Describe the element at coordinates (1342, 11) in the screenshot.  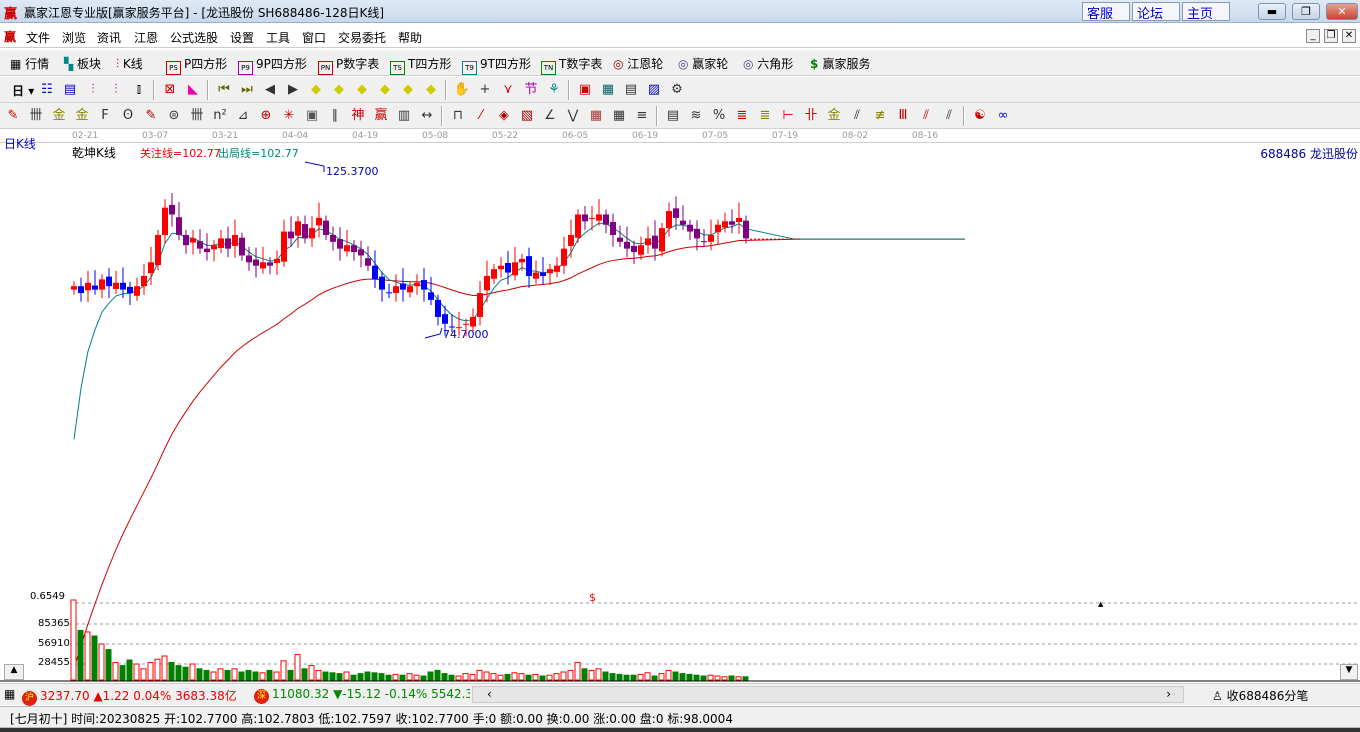
I see `close-button: ✕` at that location.